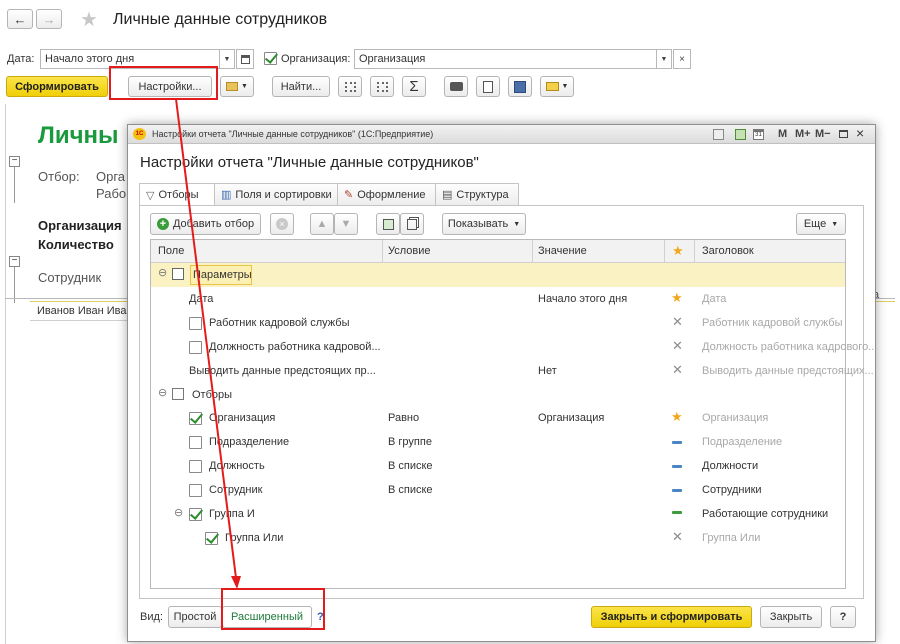  I want to click on calendar-icon: 31, so click(758, 134).